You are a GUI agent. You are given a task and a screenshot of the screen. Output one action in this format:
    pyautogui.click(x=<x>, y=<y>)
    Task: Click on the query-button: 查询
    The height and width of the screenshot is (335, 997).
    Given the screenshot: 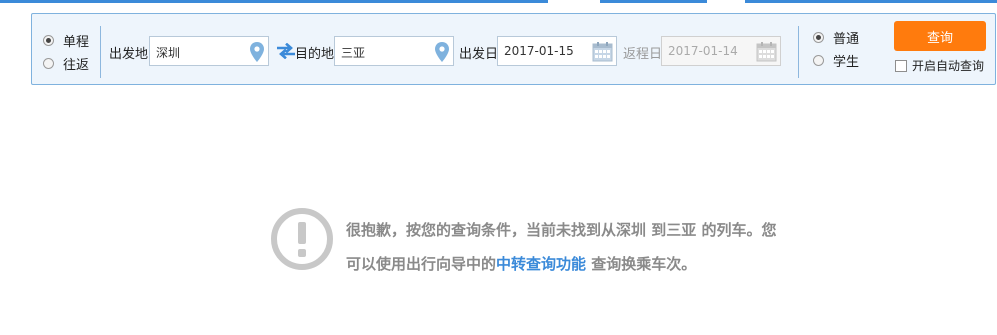 What is the action you would take?
    pyautogui.click(x=940, y=36)
    